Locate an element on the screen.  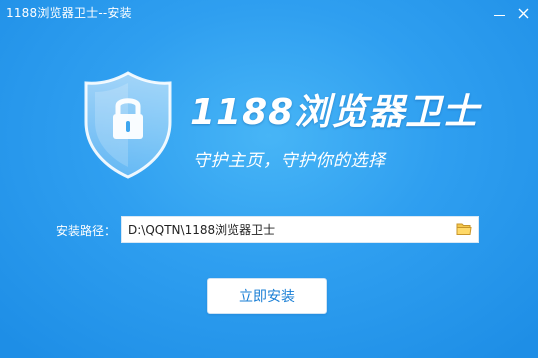
close-icon is located at coordinates (523, 13).